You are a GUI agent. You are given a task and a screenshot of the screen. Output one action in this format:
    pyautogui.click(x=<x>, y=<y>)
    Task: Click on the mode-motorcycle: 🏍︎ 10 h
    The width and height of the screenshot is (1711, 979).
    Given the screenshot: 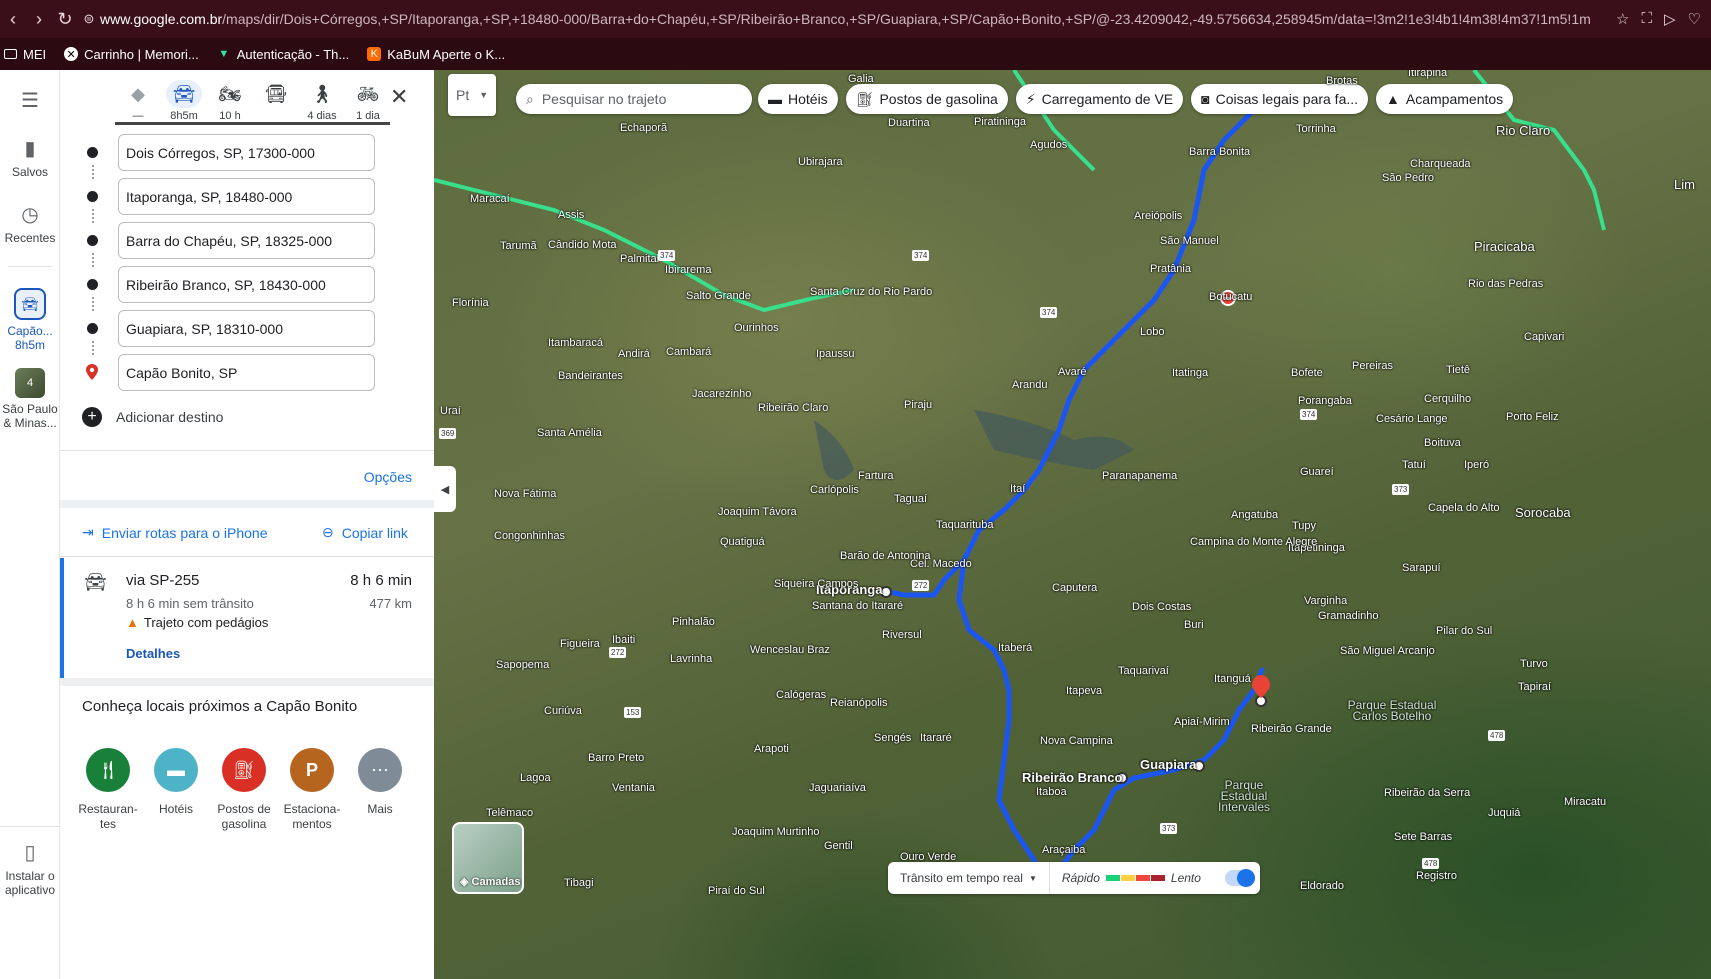 What is the action you would take?
    pyautogui.click(x=230, y=101)
    